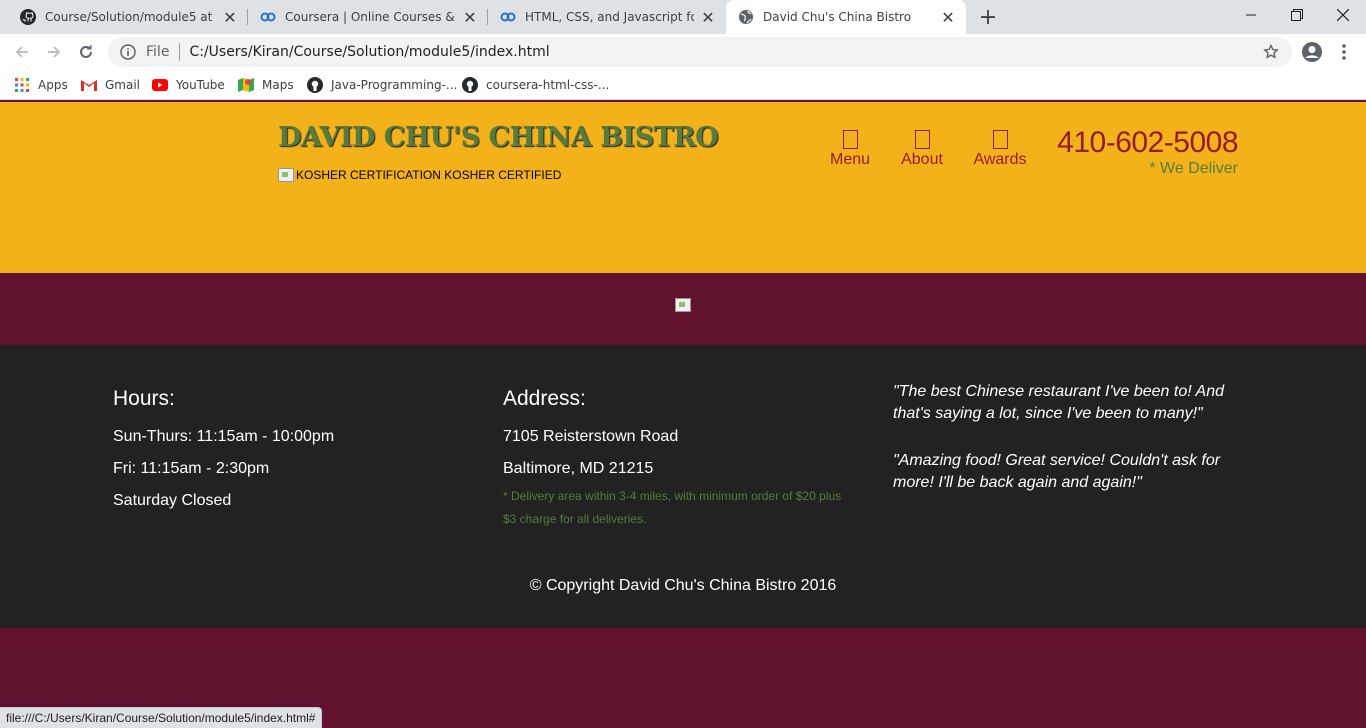 The width and height of the screenshot is (1366, 728). What do you see at coordinates (1000, 149) in the screenshot?
I see `nav-awards-link: Awards` at bounding box center [1000, 149].